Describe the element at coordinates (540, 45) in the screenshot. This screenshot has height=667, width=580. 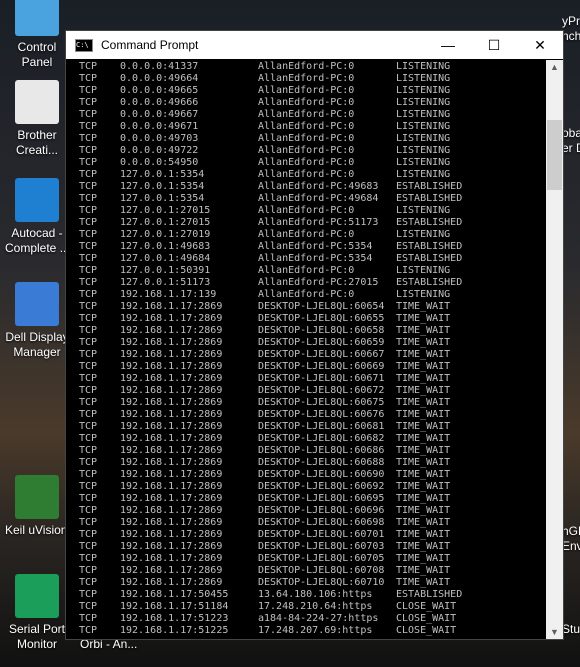
I see `close-button: ✕` at that location.